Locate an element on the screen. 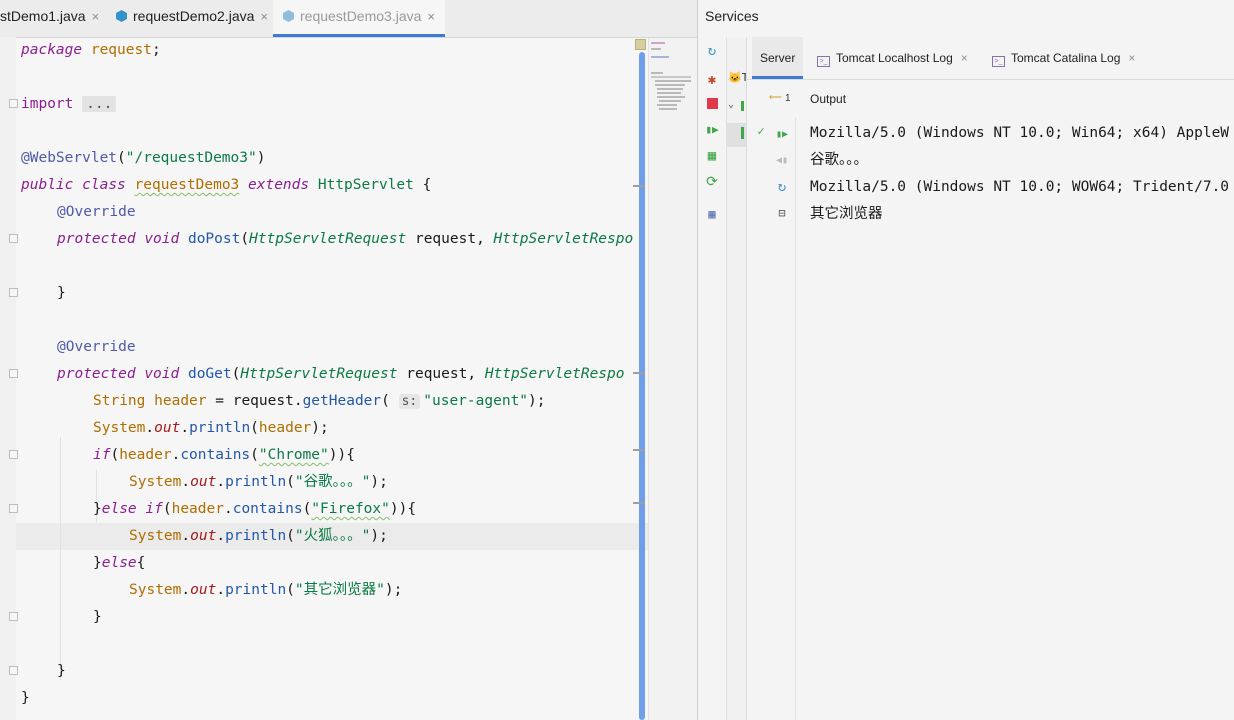 This screenshot has width=1234, height=720. deployment-icon: ⟵ is located at coordinates (775, 97).